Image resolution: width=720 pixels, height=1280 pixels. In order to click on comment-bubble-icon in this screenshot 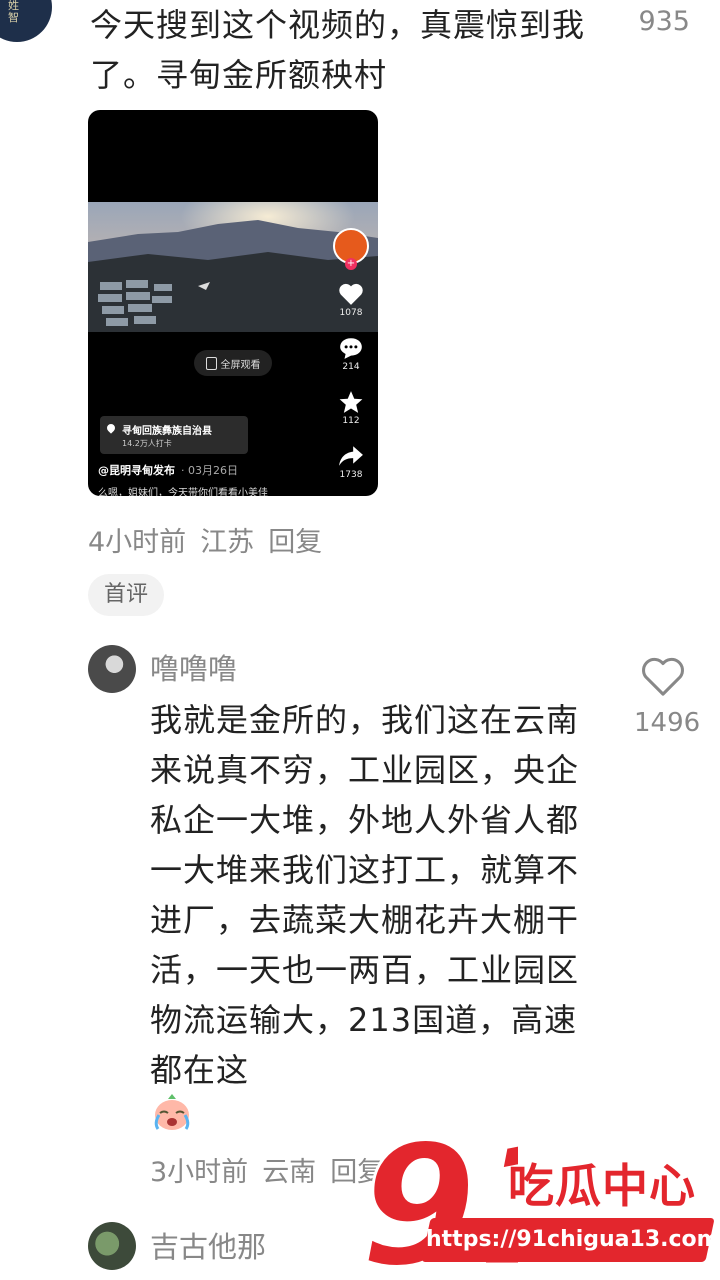, I will do `click(351, 348)`.